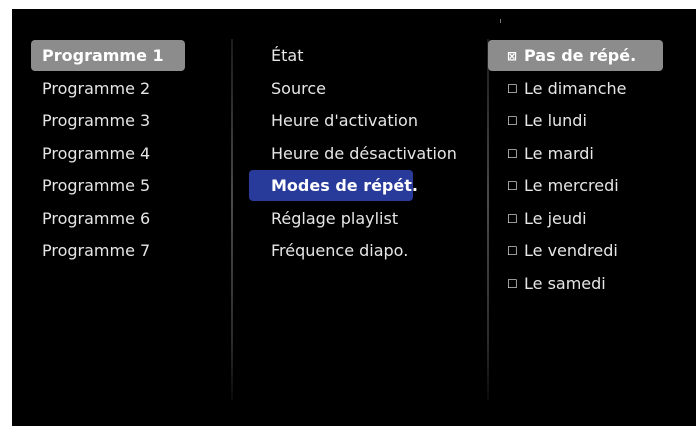  I want to click on repeat-option-label: Le jeudi, so click(555, 218).